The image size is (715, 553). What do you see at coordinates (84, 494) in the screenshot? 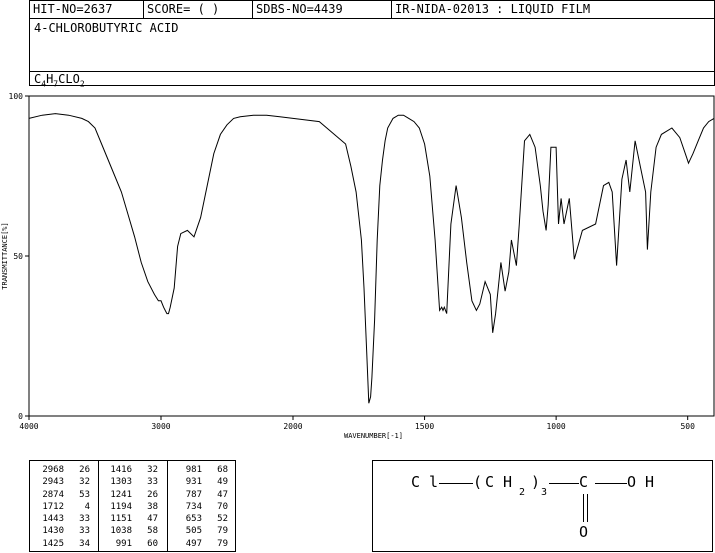
I see `peak-transmittance: 53` at bounding box center [84, 494].